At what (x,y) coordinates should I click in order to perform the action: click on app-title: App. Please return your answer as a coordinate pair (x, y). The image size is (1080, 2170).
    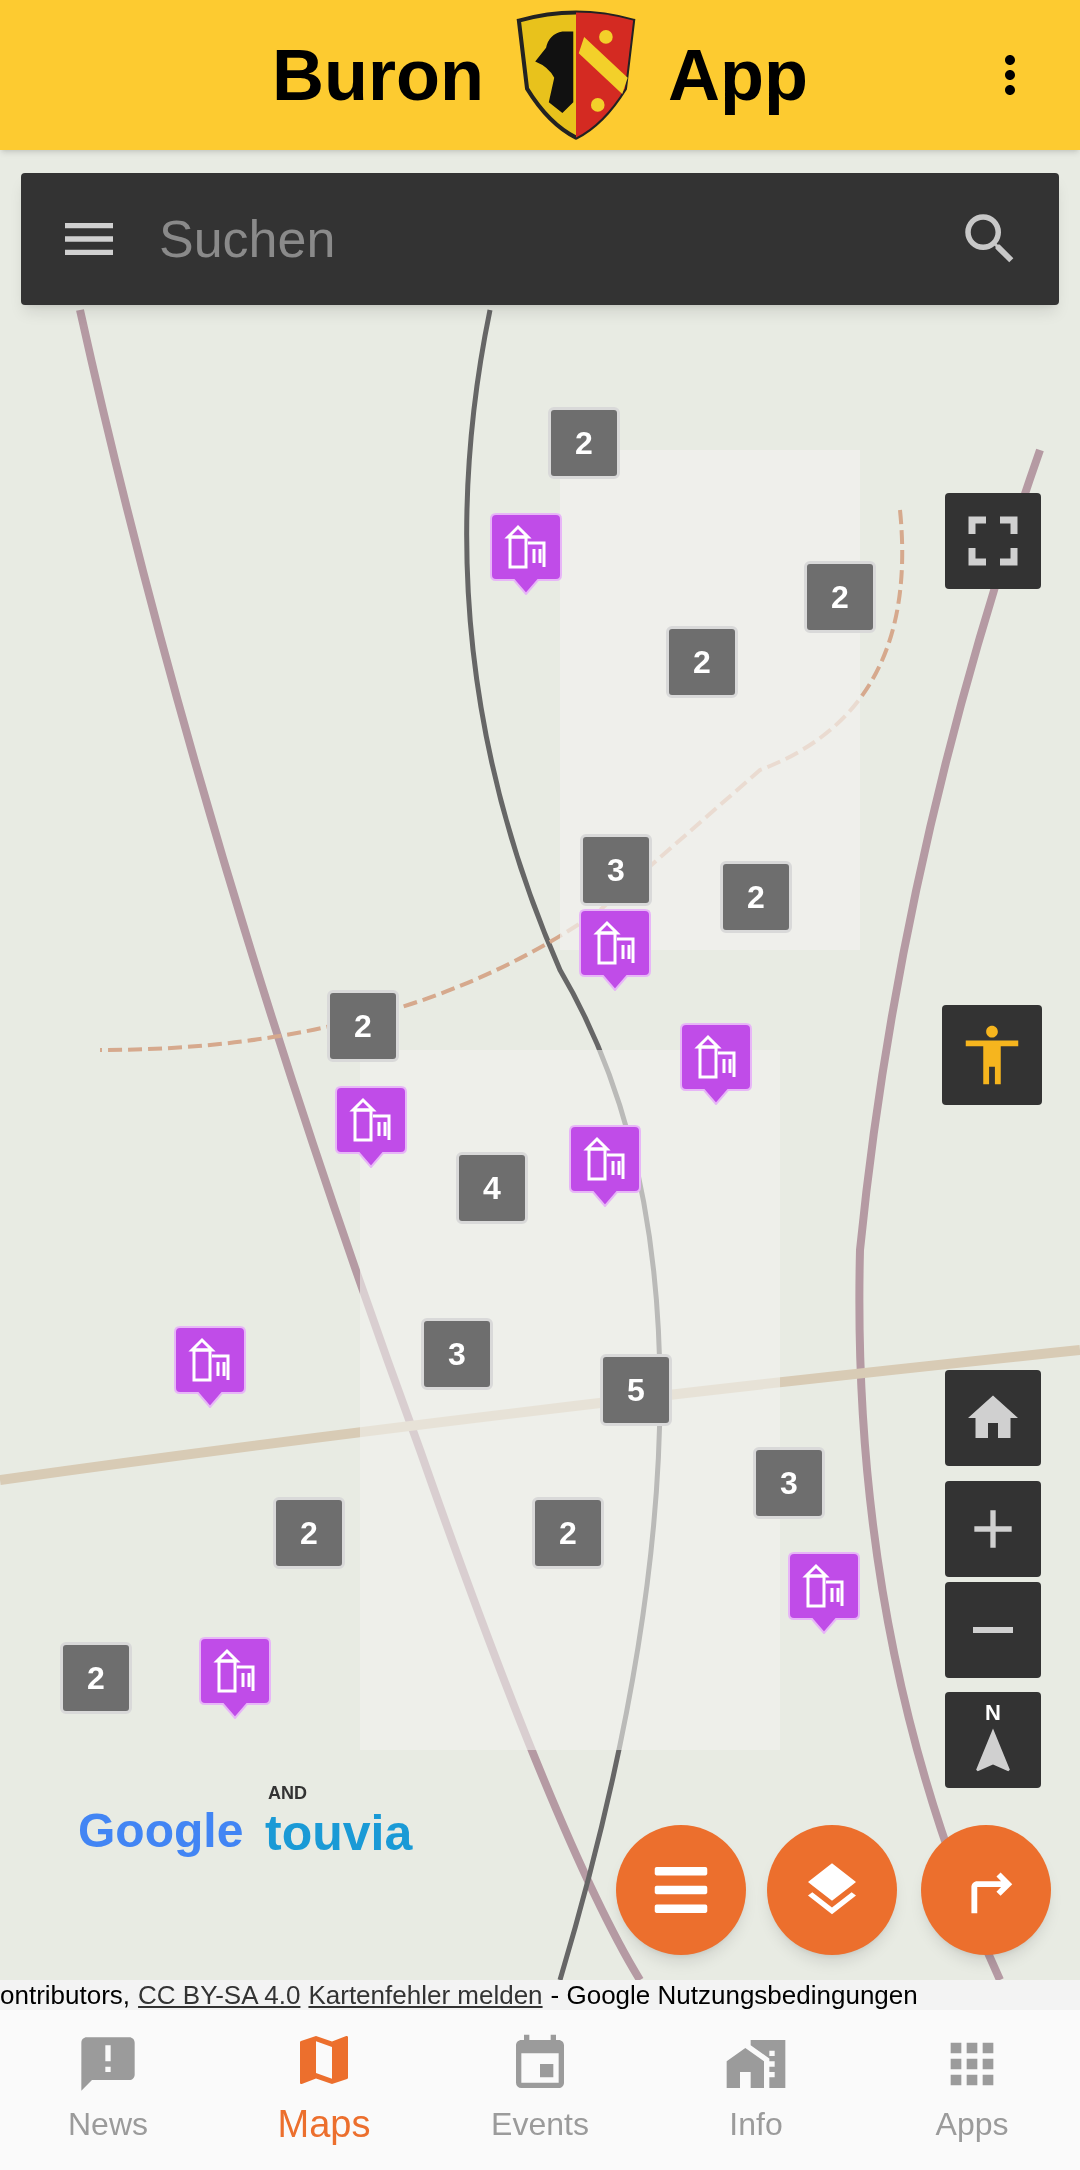
    Looking at the image, I should click on (738, 75).